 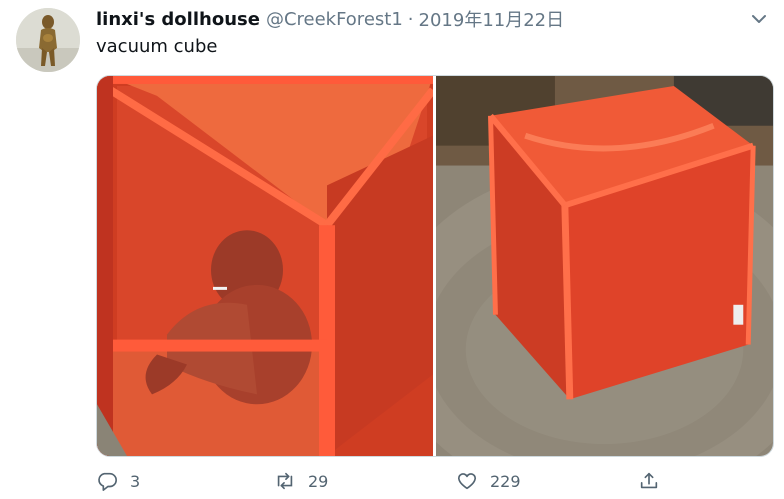 I want to click on share-button, so click(x=649, y=481).